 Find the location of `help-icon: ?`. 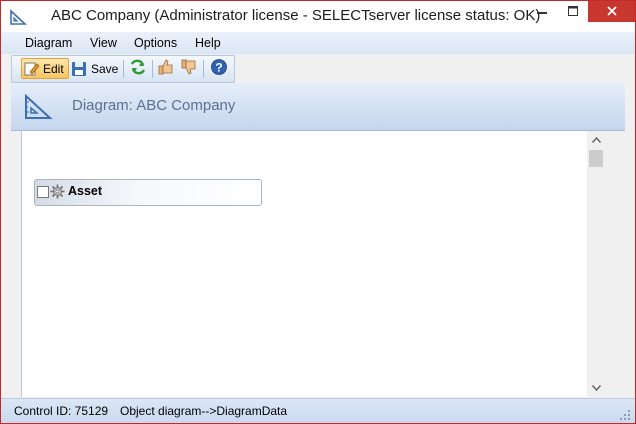

help-icon: ? is located at coordinates (219, 69).